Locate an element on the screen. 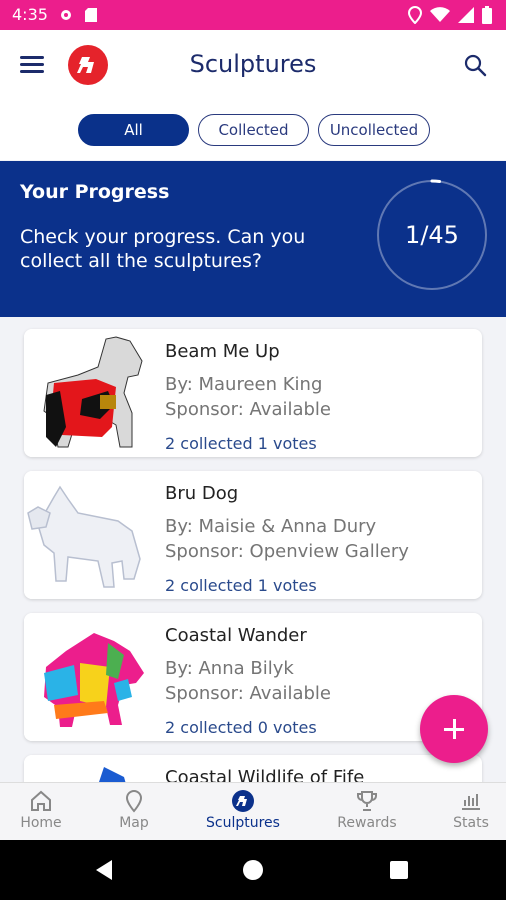 The image size is (506, 900). nav-sculptures-label: Sculptures is located at coordinates (243, 823).